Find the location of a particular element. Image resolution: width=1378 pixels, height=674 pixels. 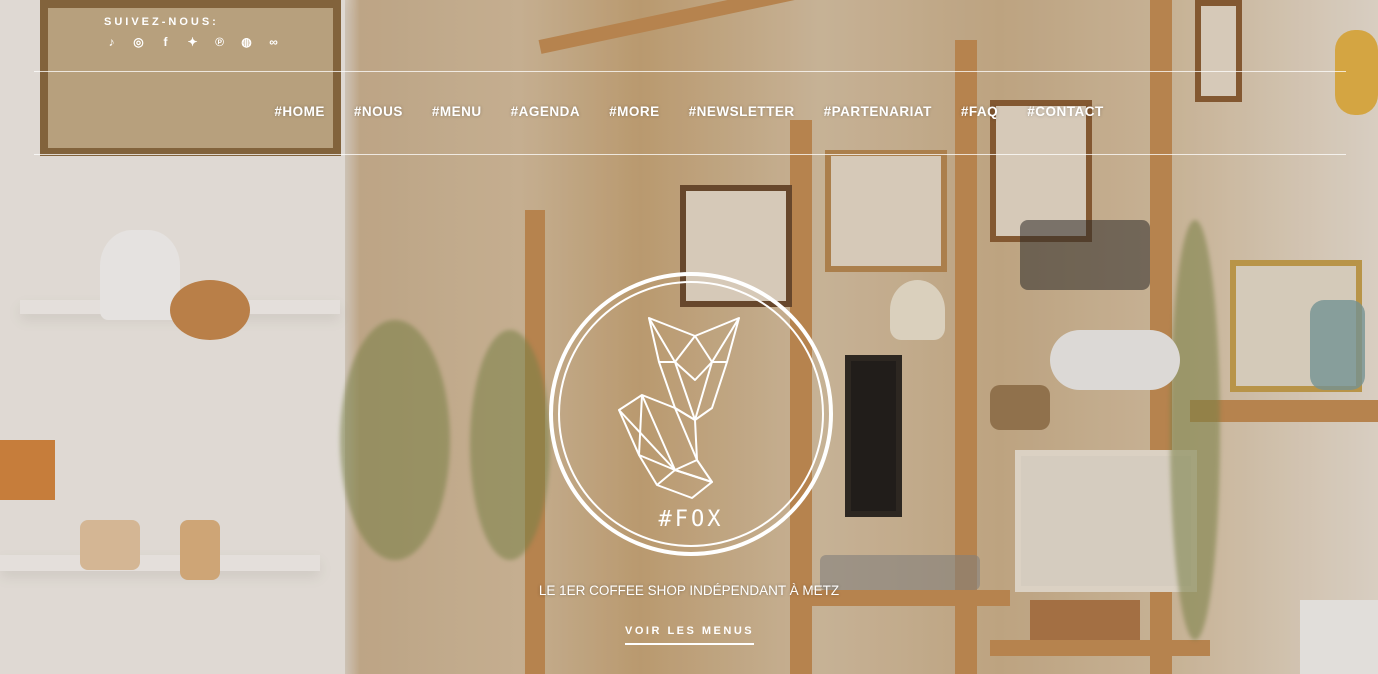

hero-tagline: LE 1ER COFFEE SHOP INDÉPENDANT À METZ is located at coordinates (689, 590).